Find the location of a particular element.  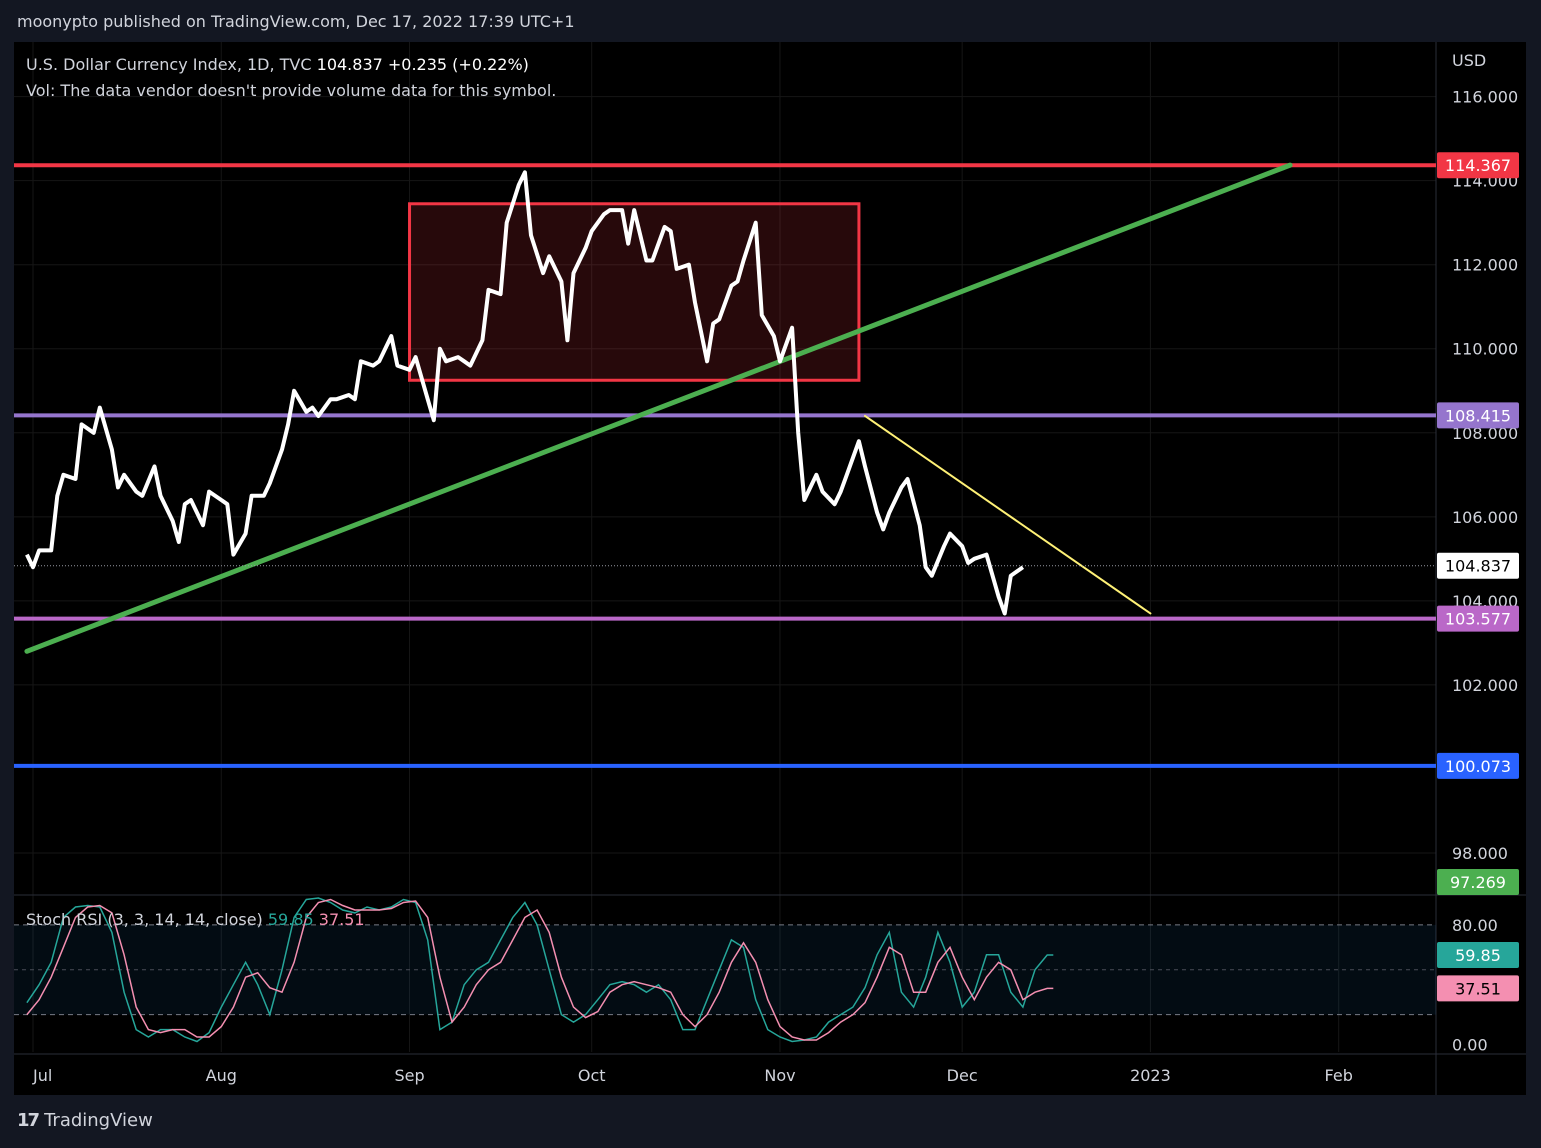

legend-price: 104.837 is located at coordinates (347, 64).